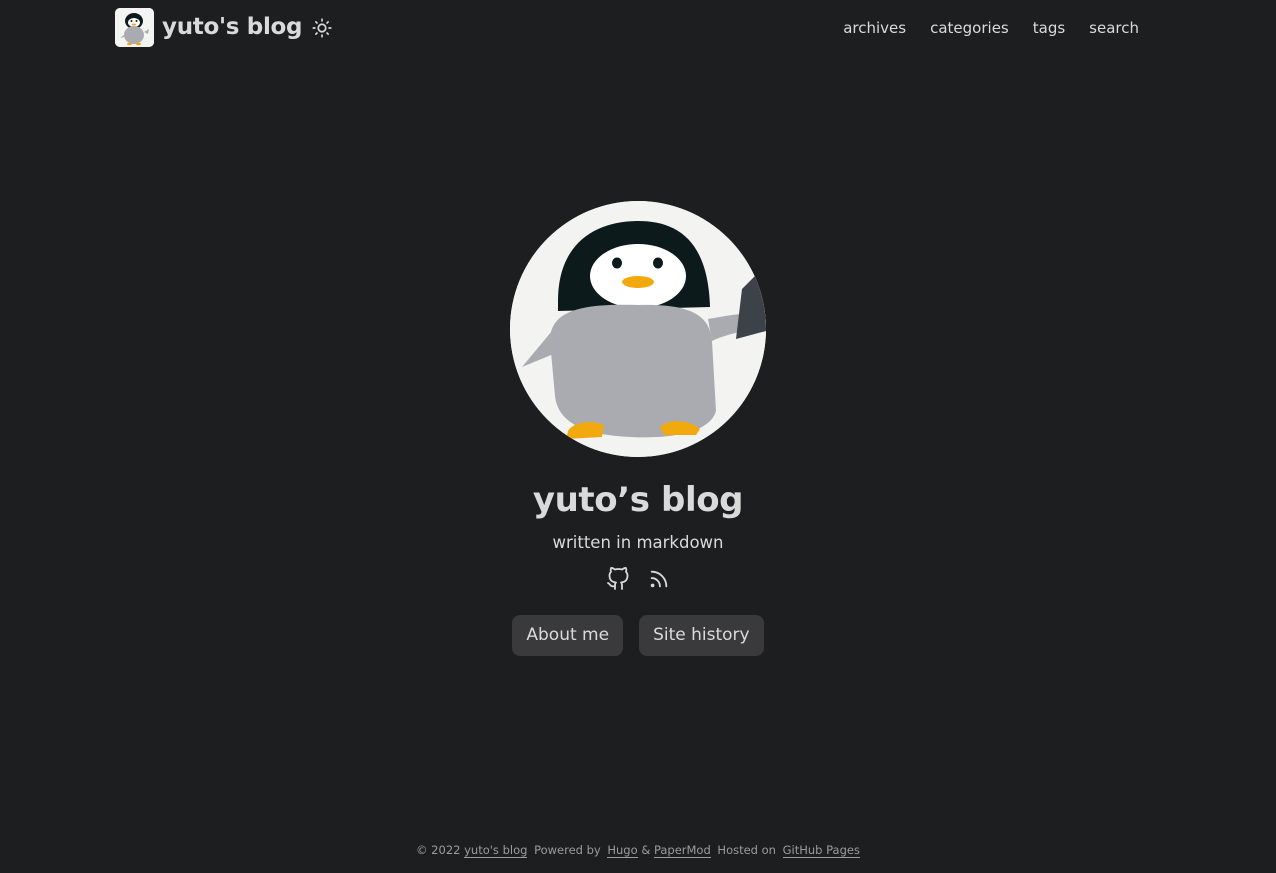 The height and width of the screenshot is (873, 1276). I want to click on footer-copyright: © 2022, so click(438, 850).